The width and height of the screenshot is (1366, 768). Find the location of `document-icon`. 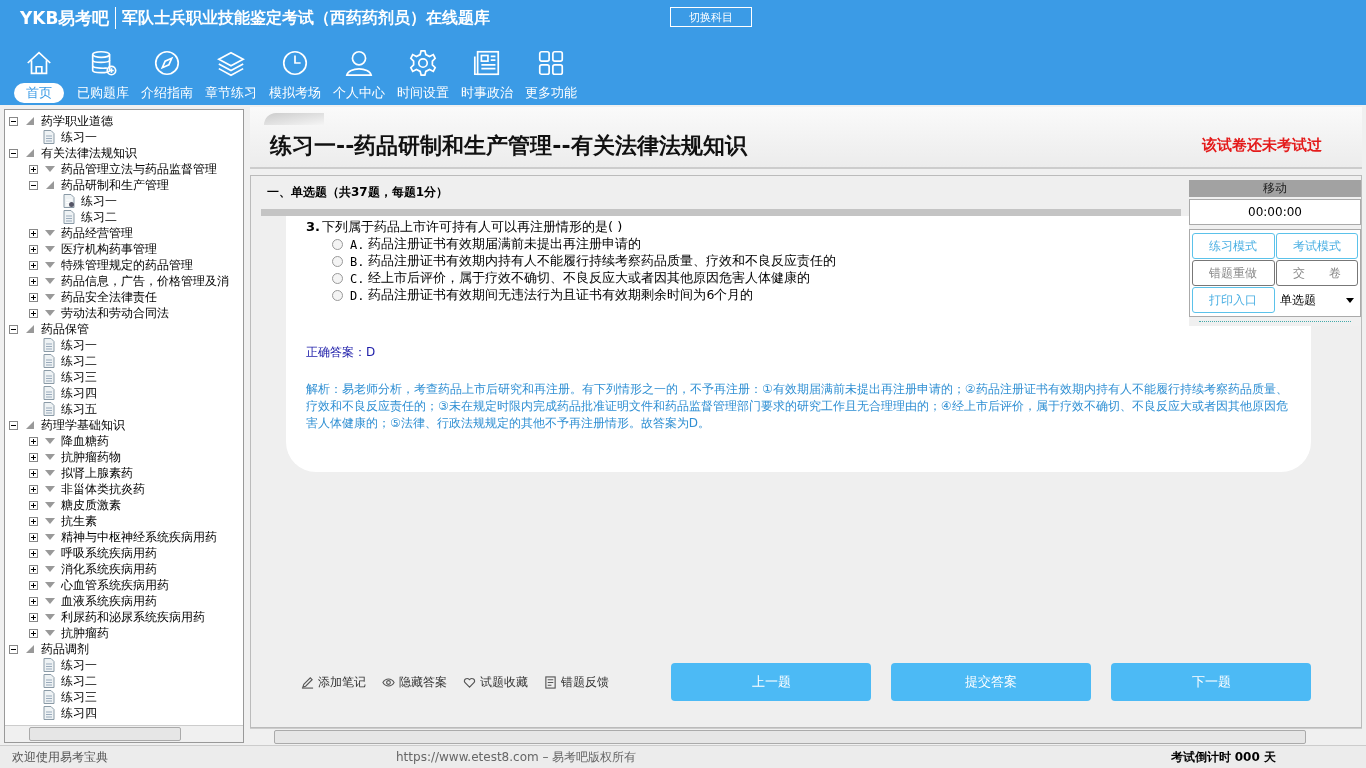

document-icon is located at coordinates (550, 682).